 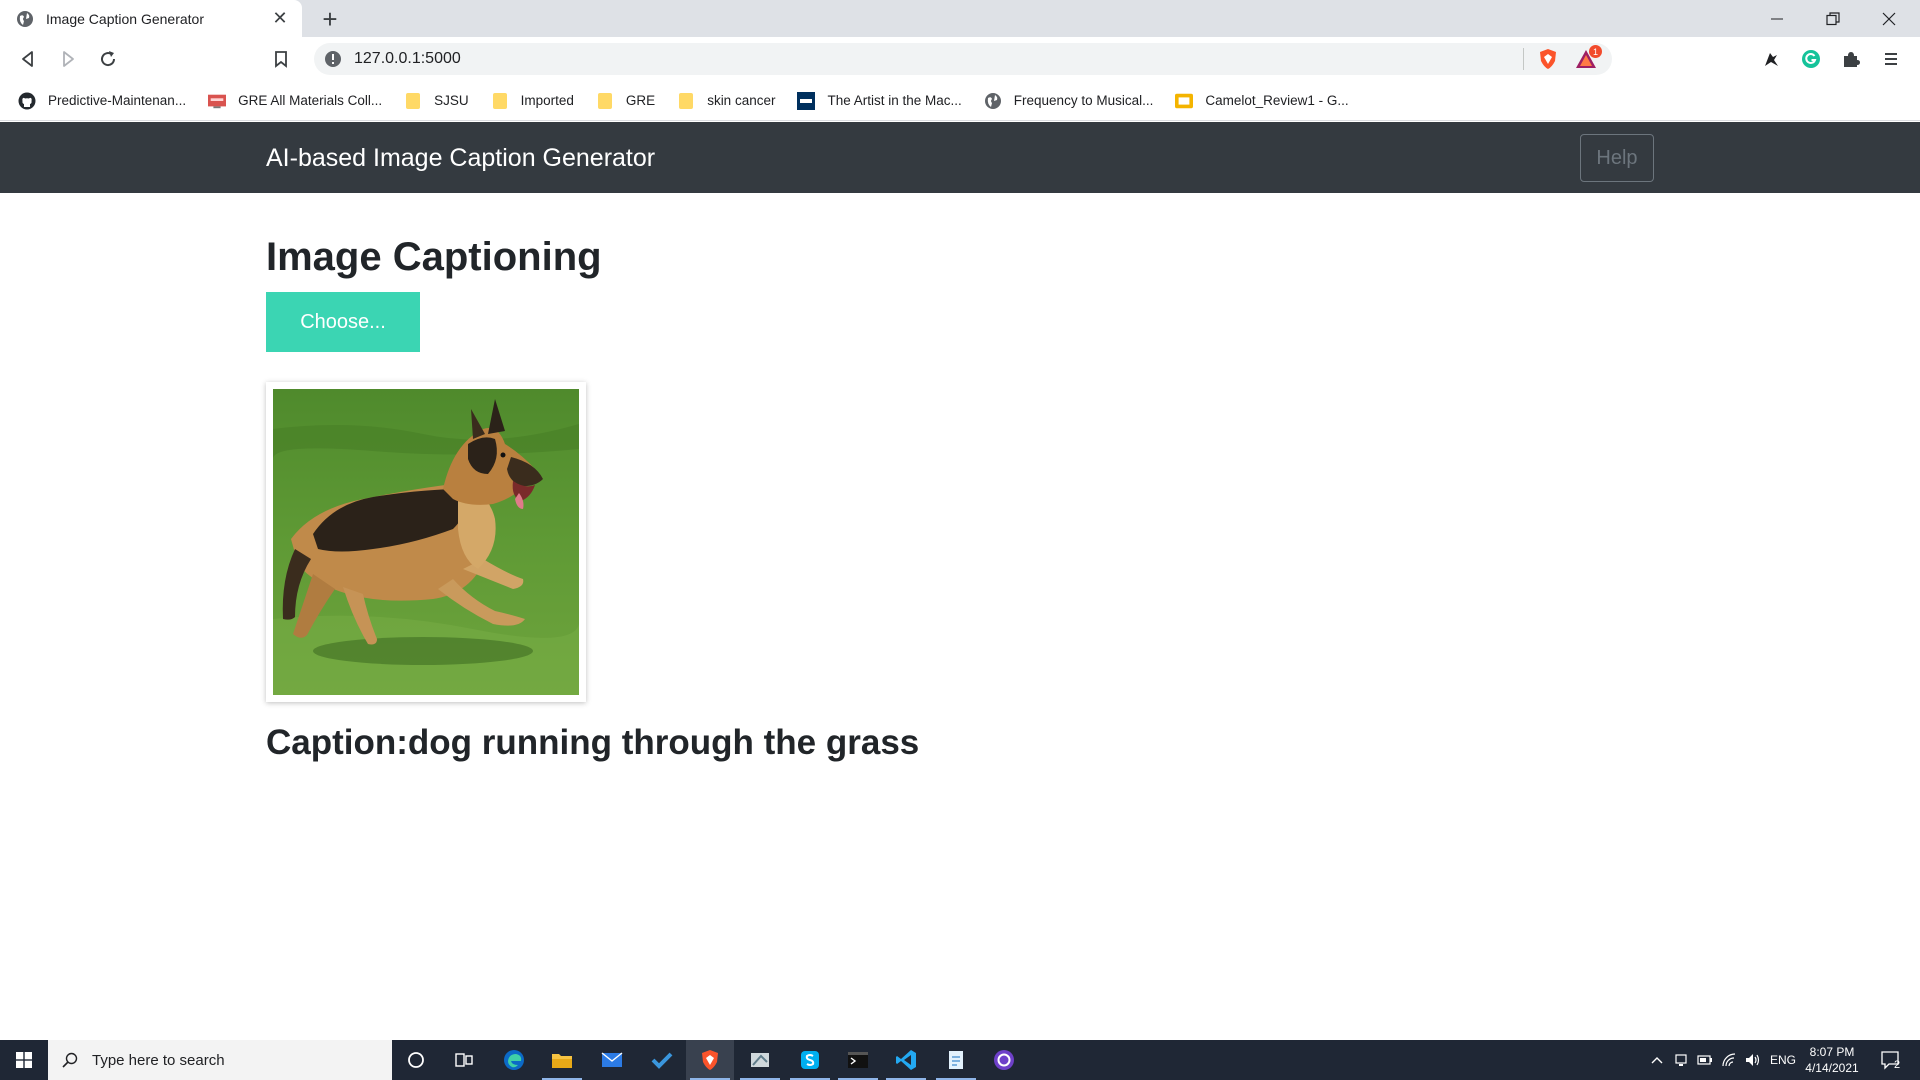 I want to click on show-hidden-icons, so click(x=1657, y=1060).